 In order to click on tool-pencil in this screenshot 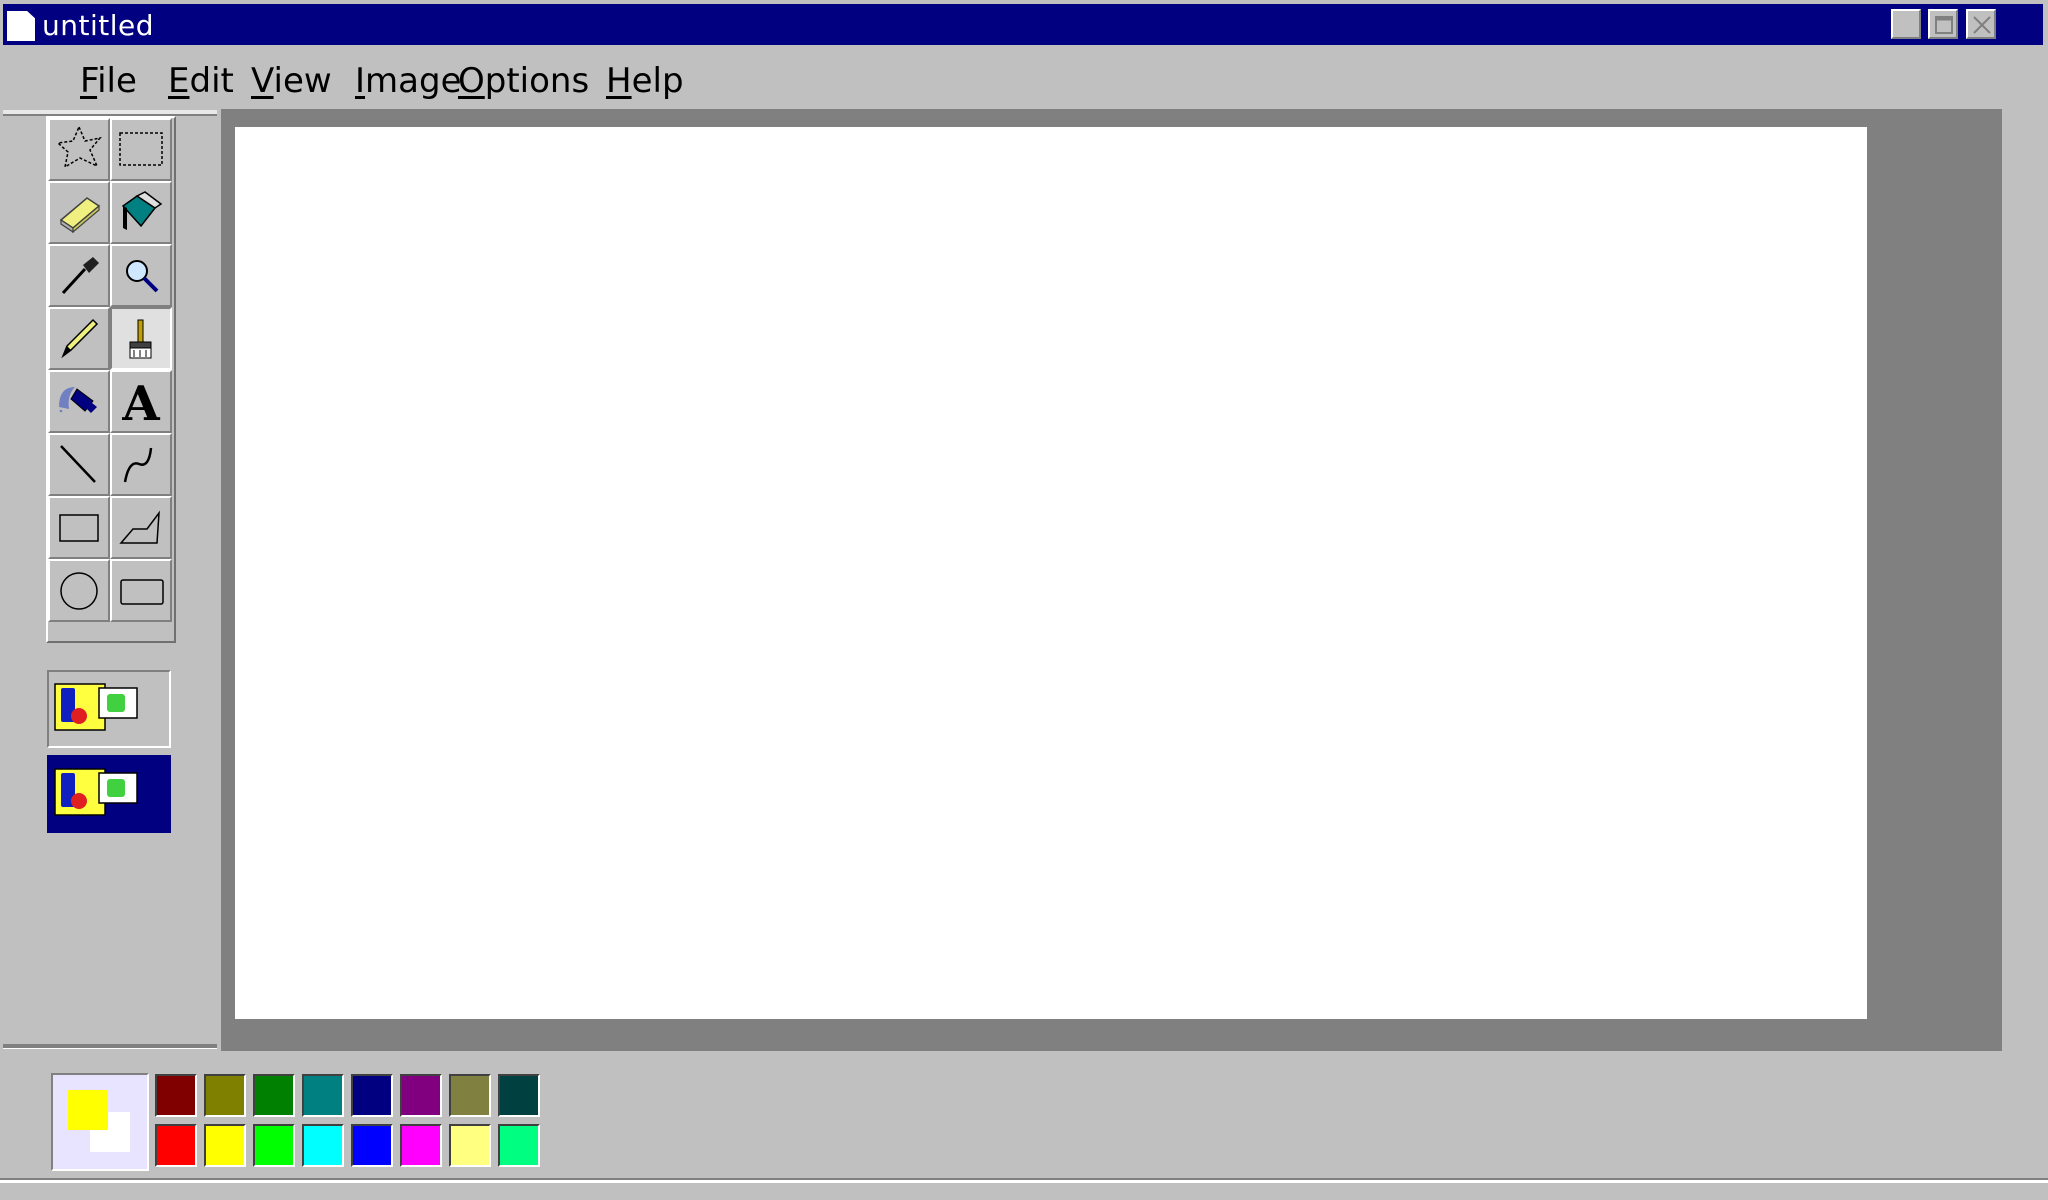, I will do `click(79, 338)`.